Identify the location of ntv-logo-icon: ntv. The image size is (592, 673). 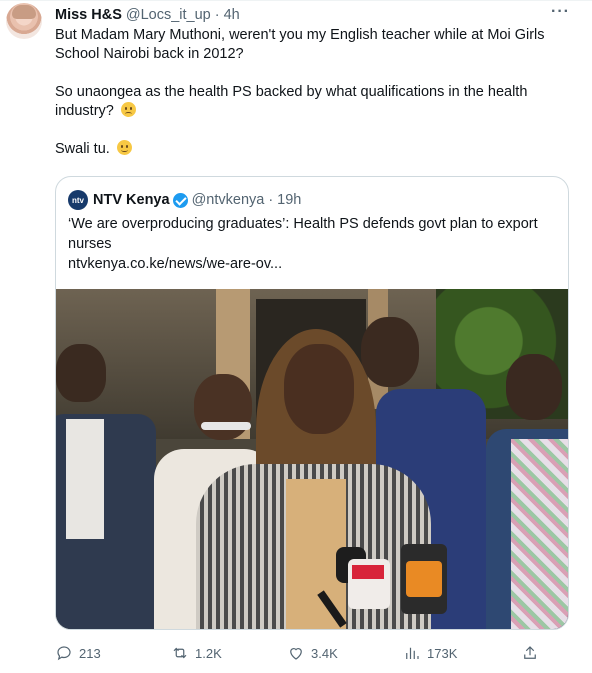
(78, 200).